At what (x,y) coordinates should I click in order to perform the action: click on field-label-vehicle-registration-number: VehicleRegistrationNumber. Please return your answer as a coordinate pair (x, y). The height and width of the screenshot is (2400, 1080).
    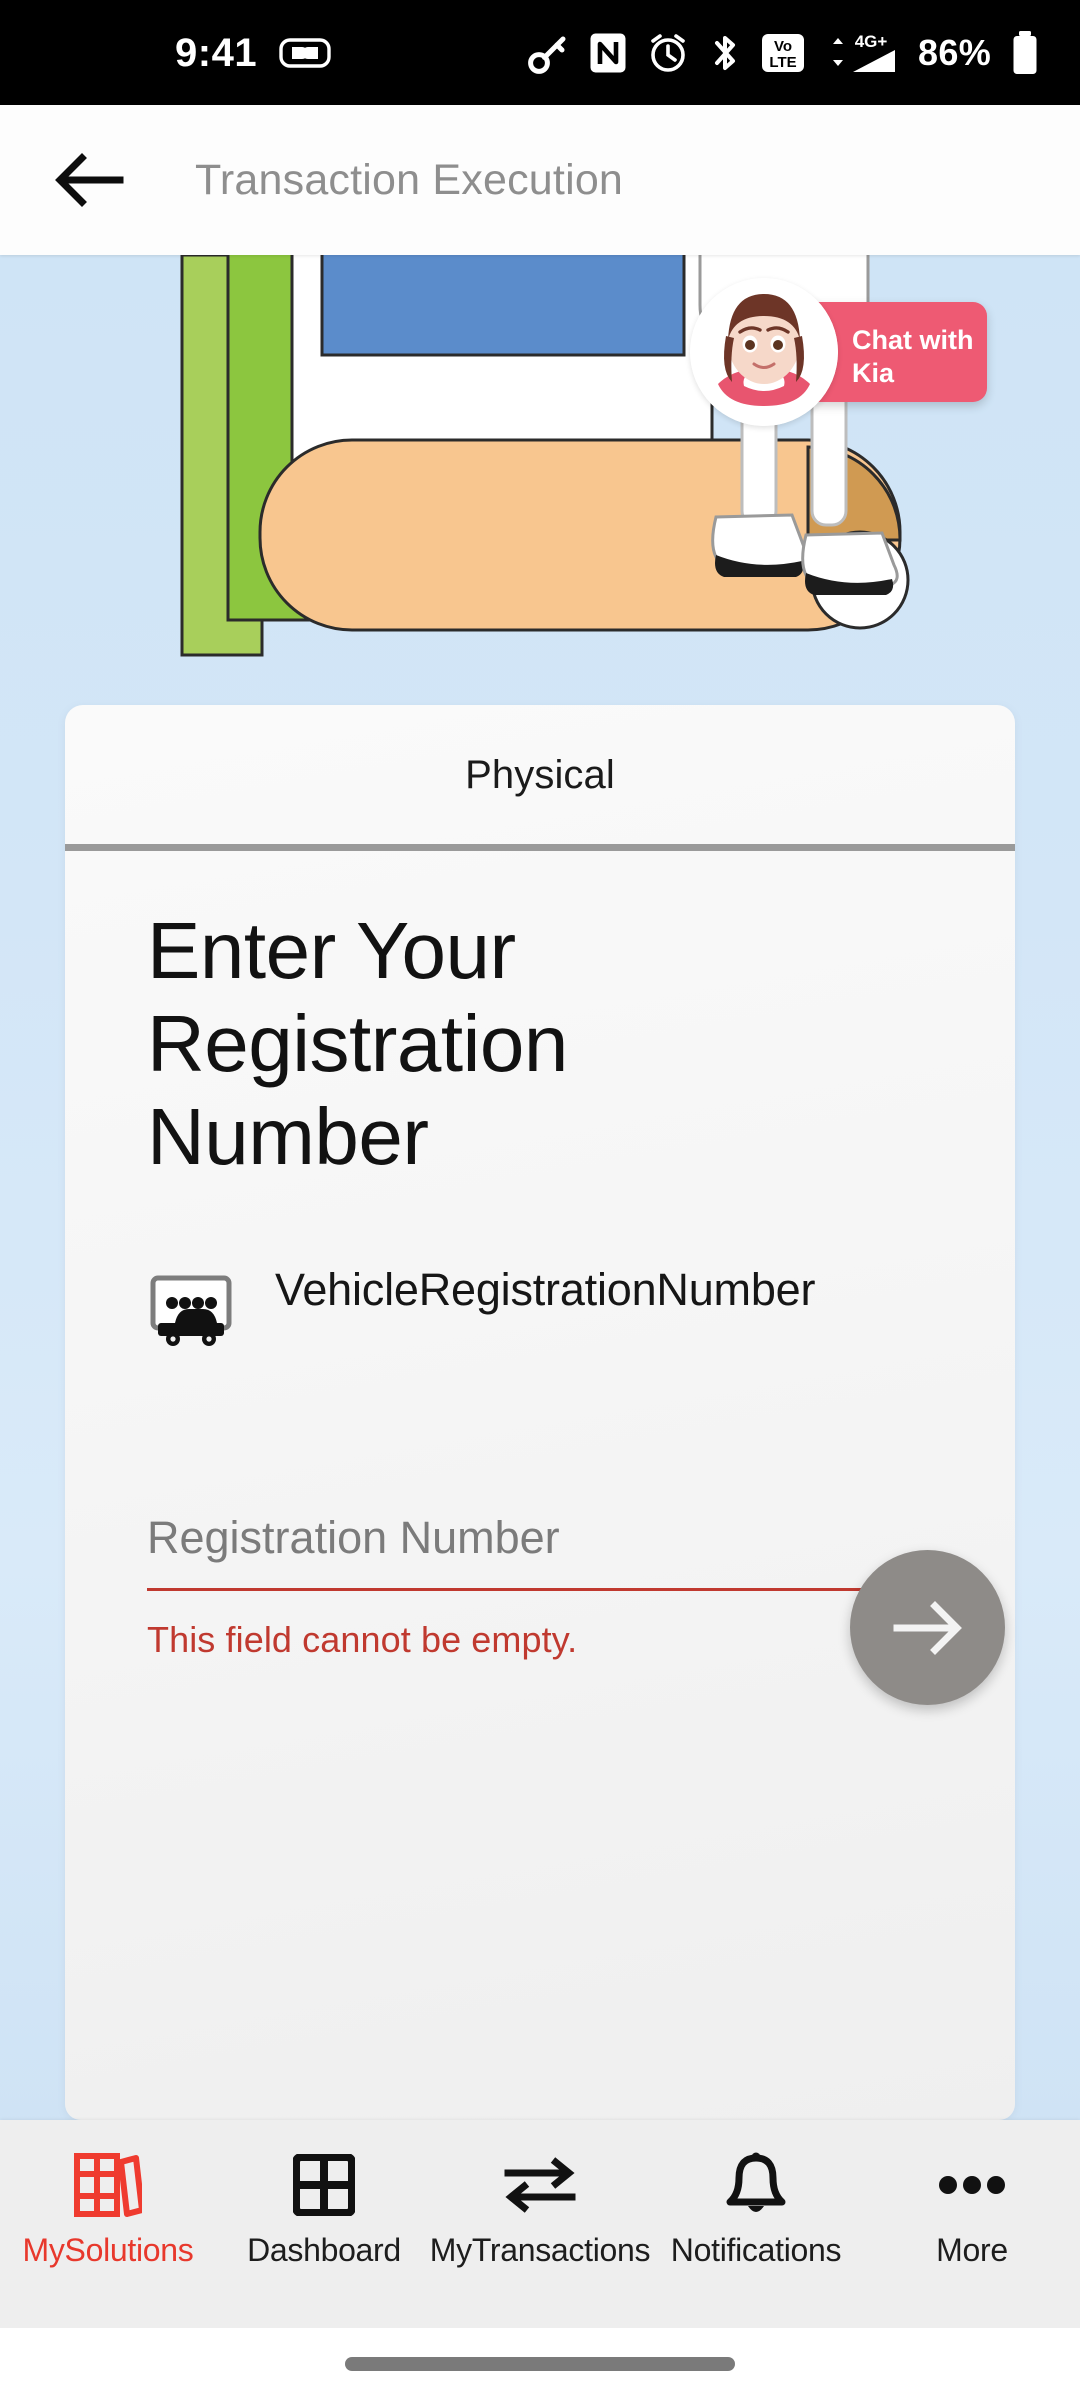
    Looking at the image, I should click on (545, 1290).